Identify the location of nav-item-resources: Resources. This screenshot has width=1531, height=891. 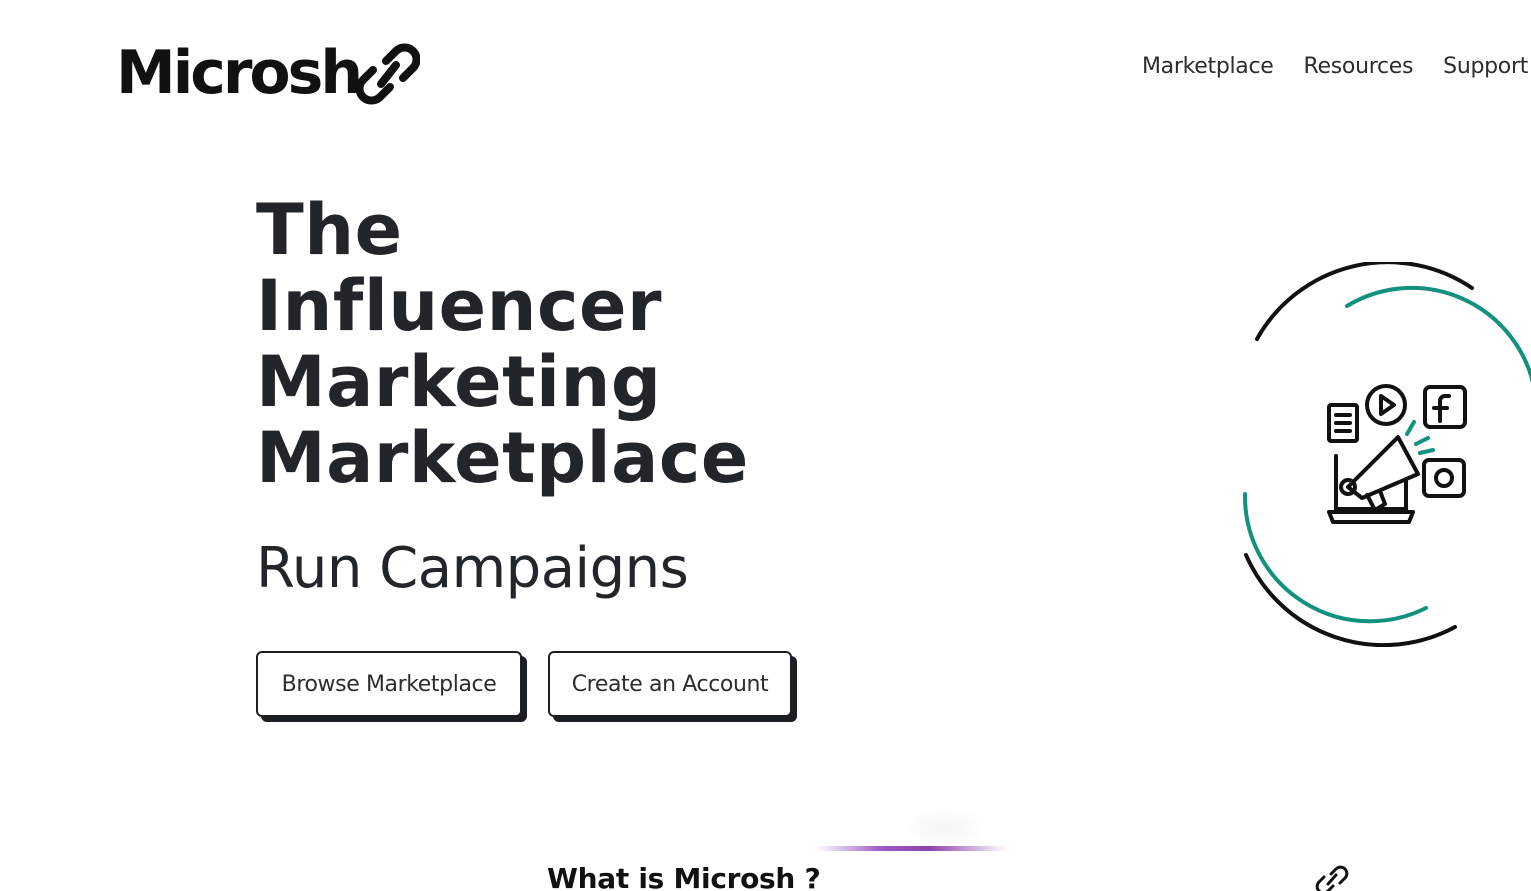
(1359, 66).